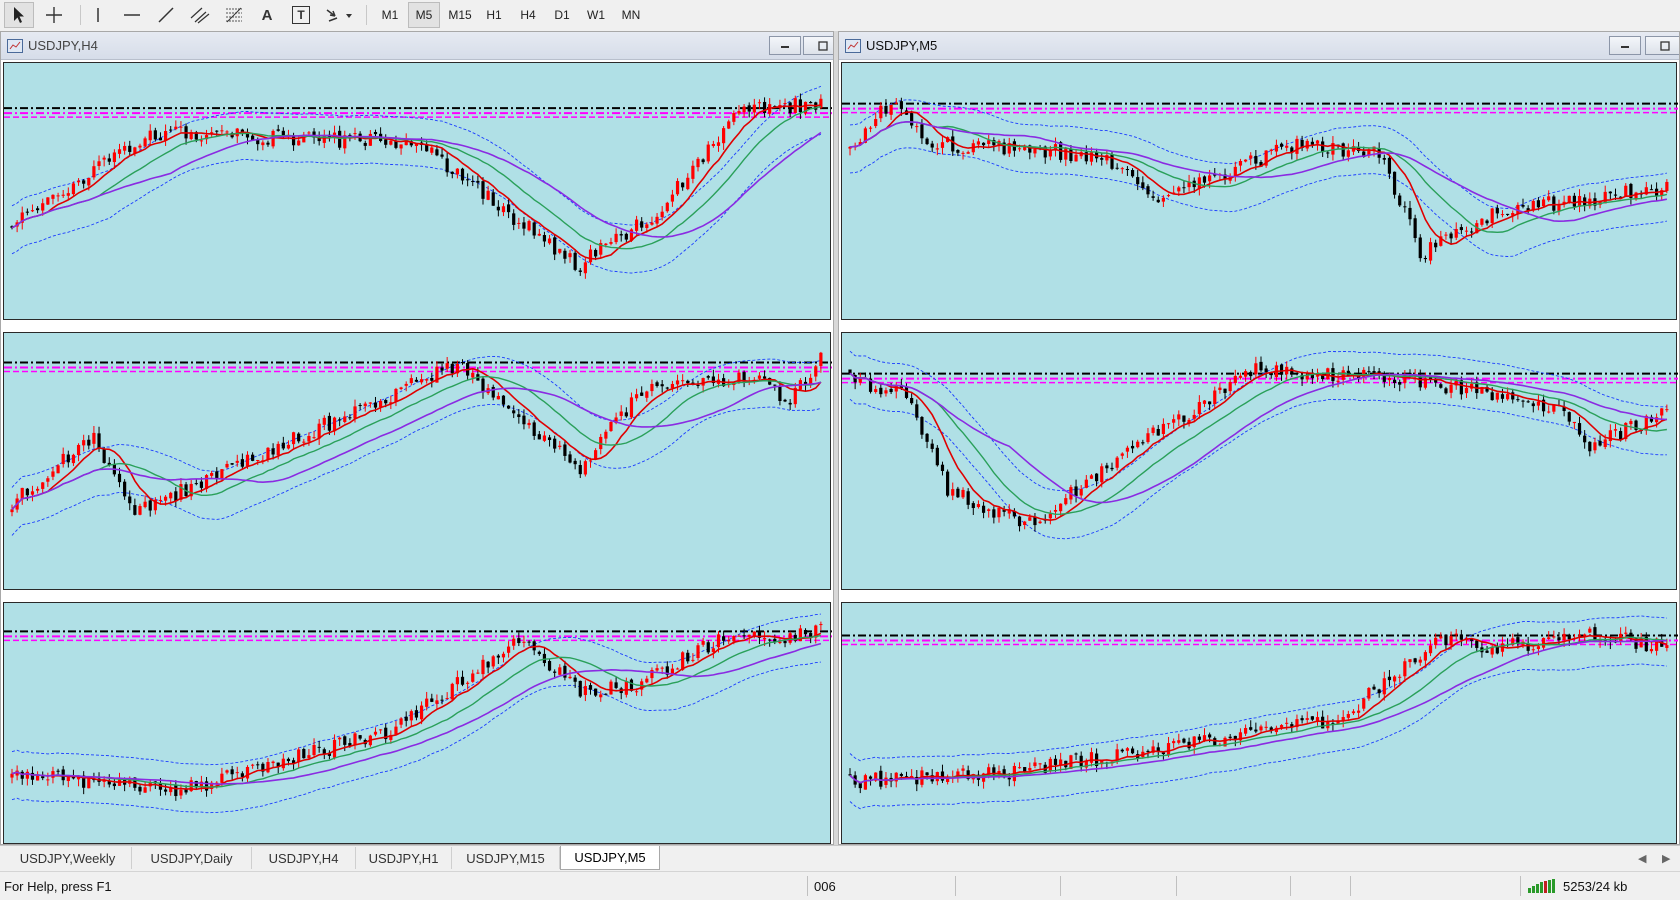 The height and width of the screenshot is (900, 1680). Describe the element at coordinates (390, 15) in the screenshot. I see `timeframe-m1-button: M1` at that location.